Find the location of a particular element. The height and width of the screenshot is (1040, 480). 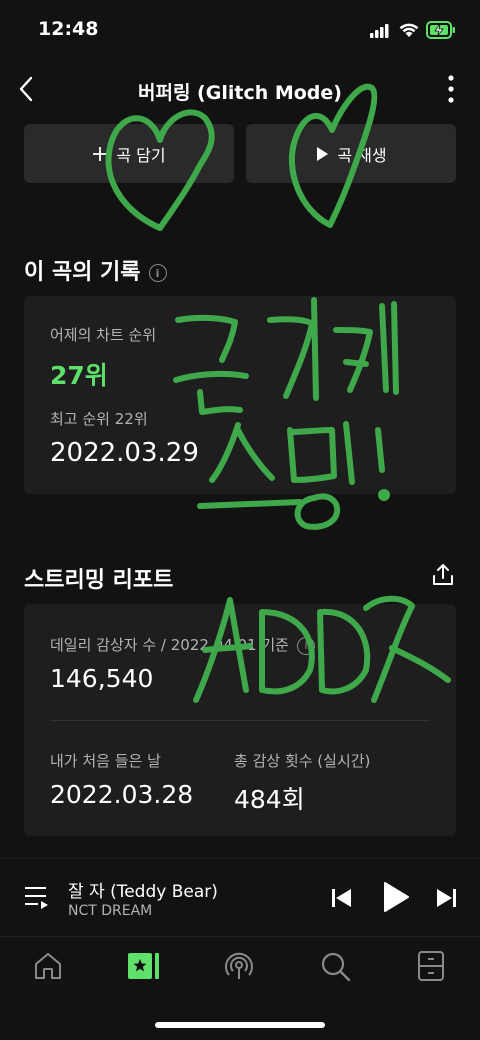

play-song-button: 곡 재생 is located at coordinates (351, 153).